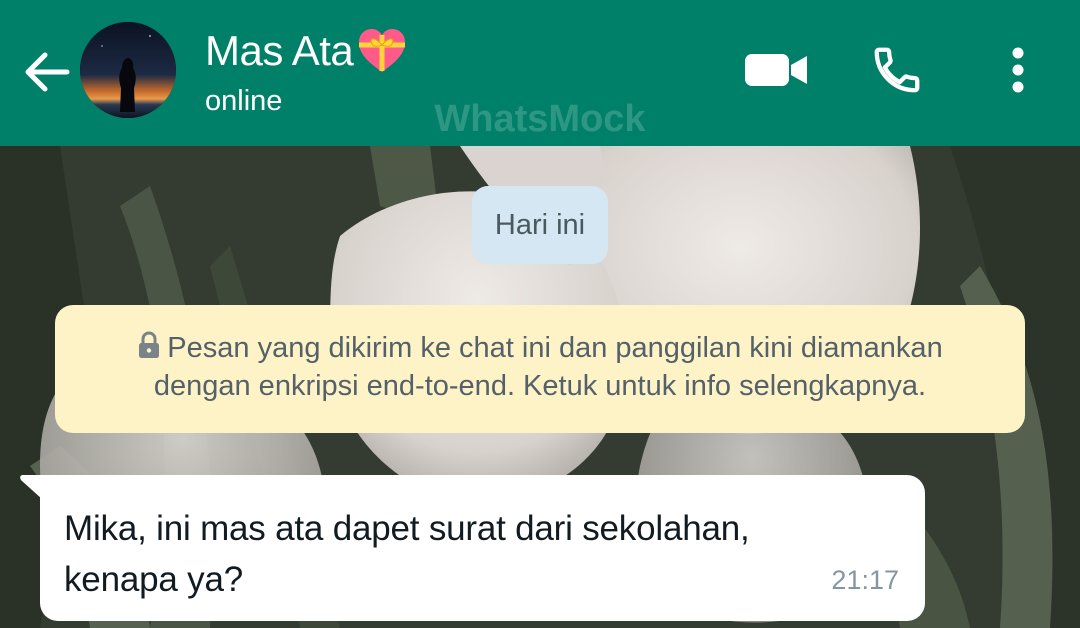 The width and height of the screenshot is (1080, 628). Describe the element at coordinates (244, 101) in the screenshot. I see `contact-status: online` at that location.